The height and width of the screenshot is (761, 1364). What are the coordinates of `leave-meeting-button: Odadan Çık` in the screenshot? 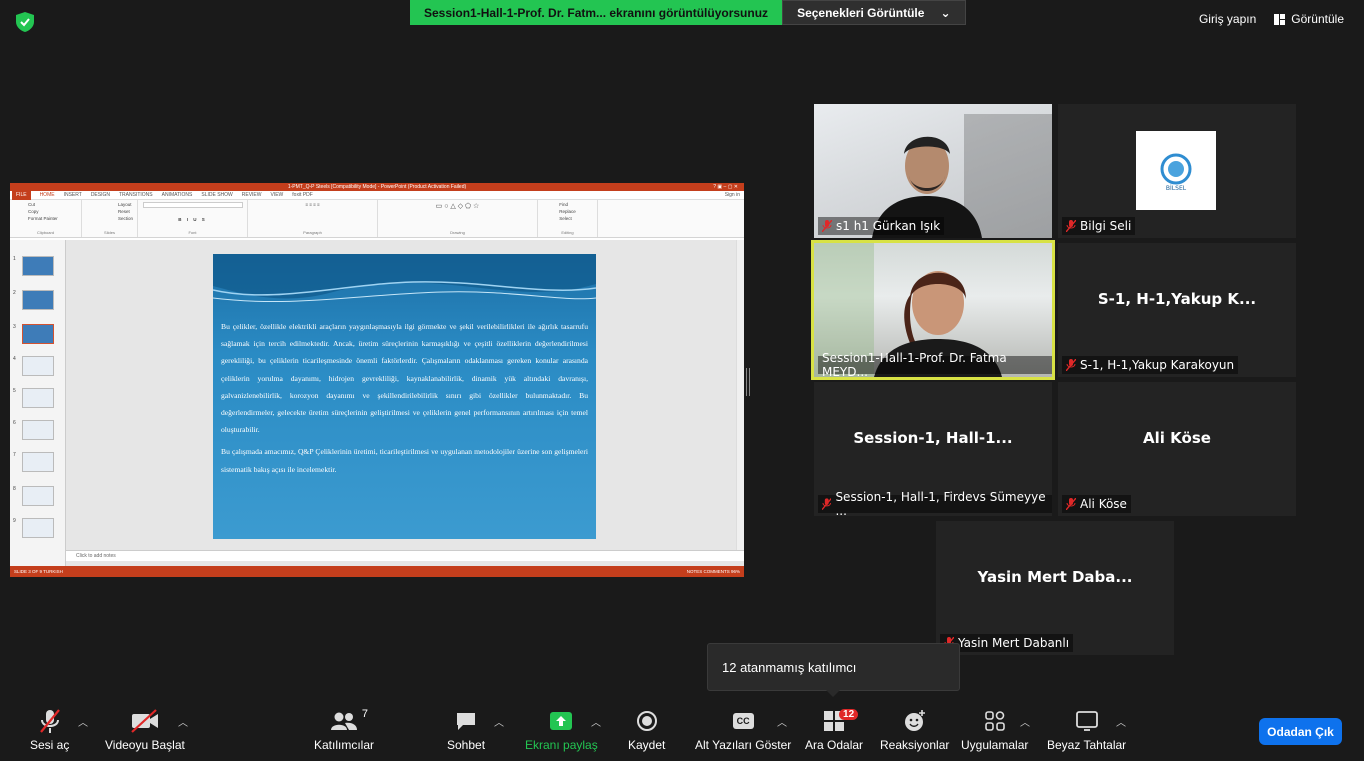 It's located at (1300, 731).